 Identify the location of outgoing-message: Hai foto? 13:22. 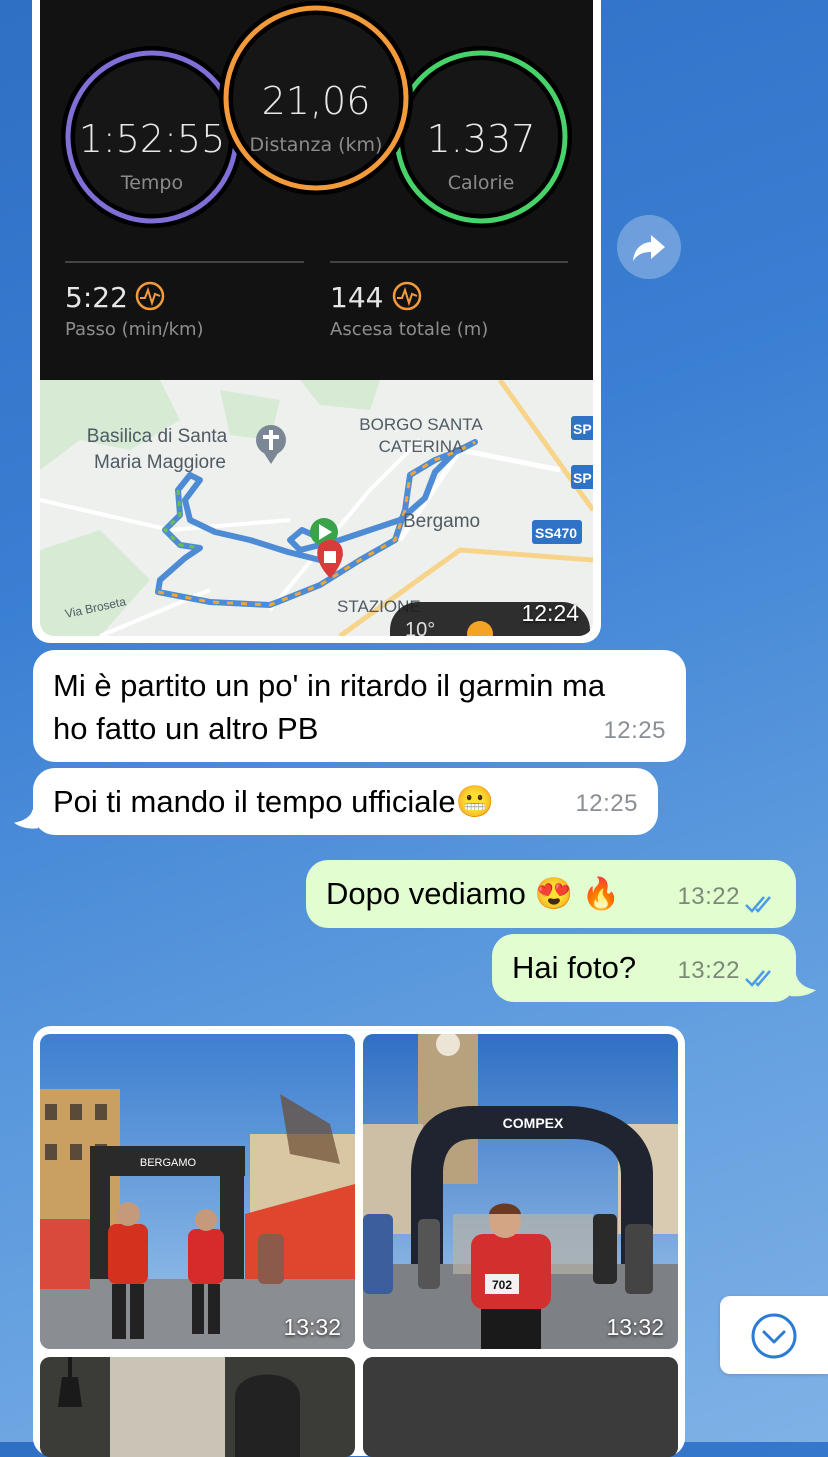
(644, 968).